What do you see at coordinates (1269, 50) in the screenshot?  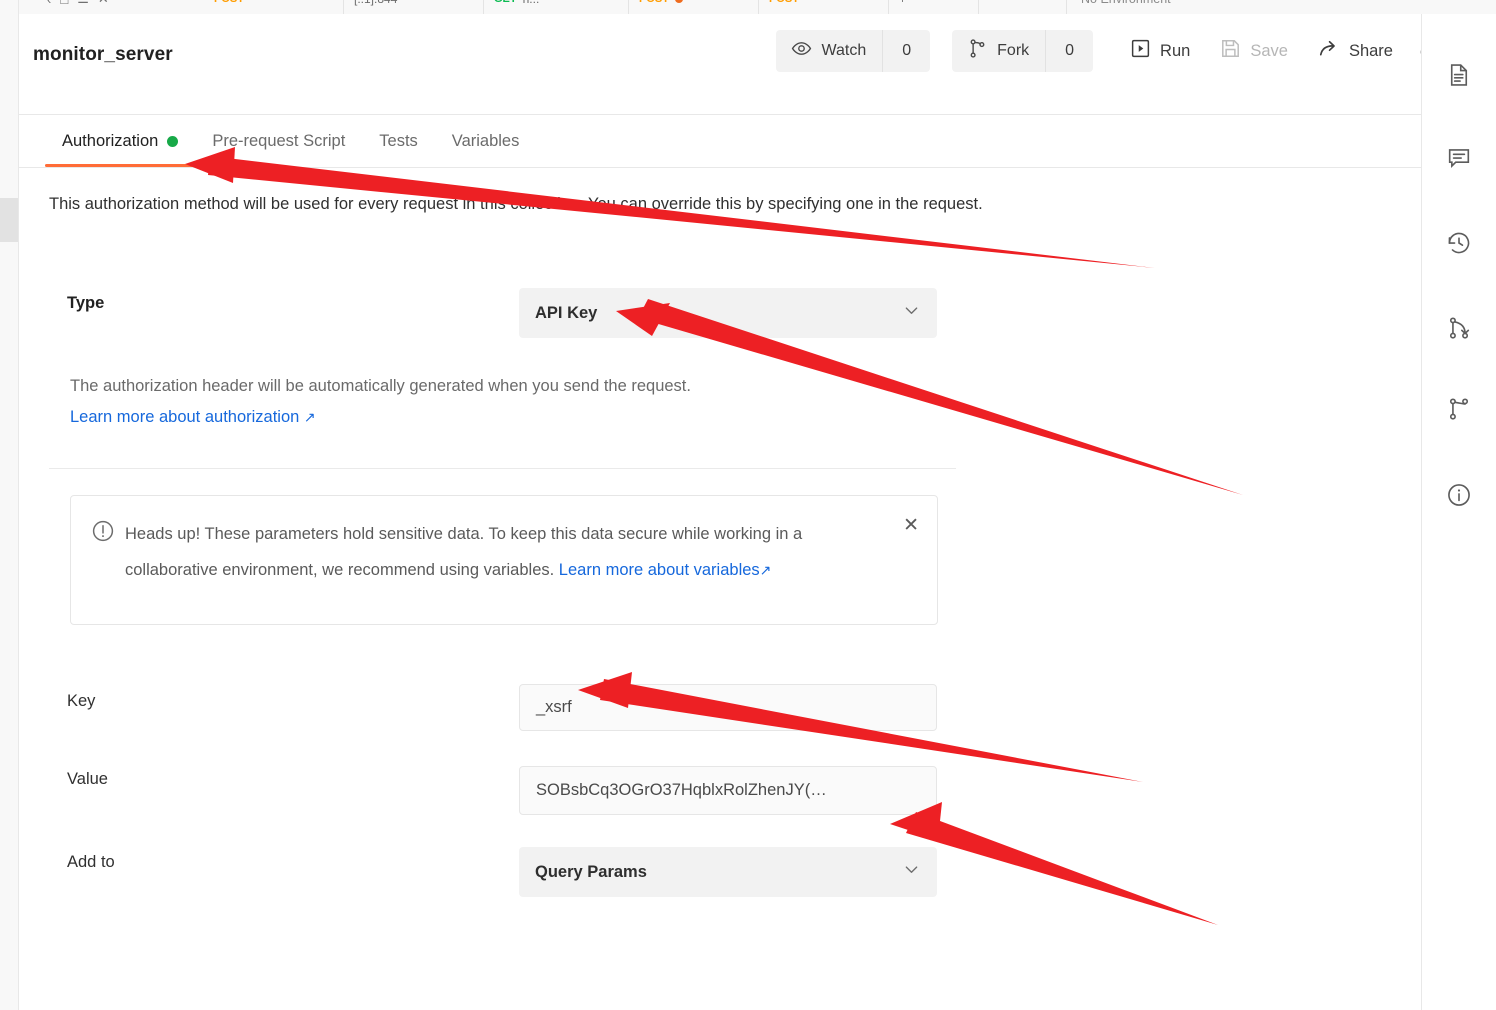 I see `save-label: Save` at bounding box center [1269, 50].